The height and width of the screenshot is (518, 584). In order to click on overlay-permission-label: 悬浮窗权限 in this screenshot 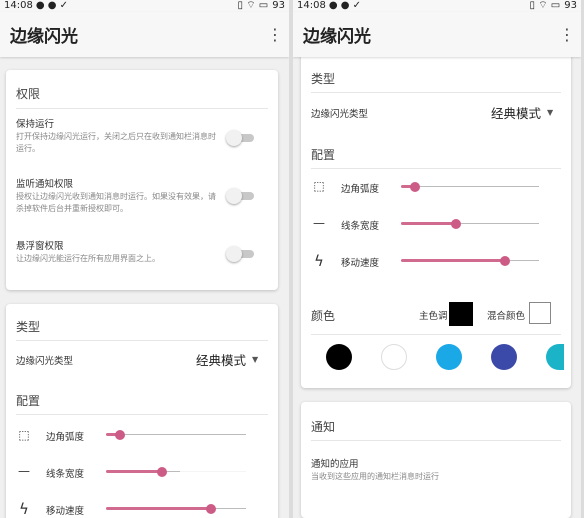, I will do `click(40, 246)`.